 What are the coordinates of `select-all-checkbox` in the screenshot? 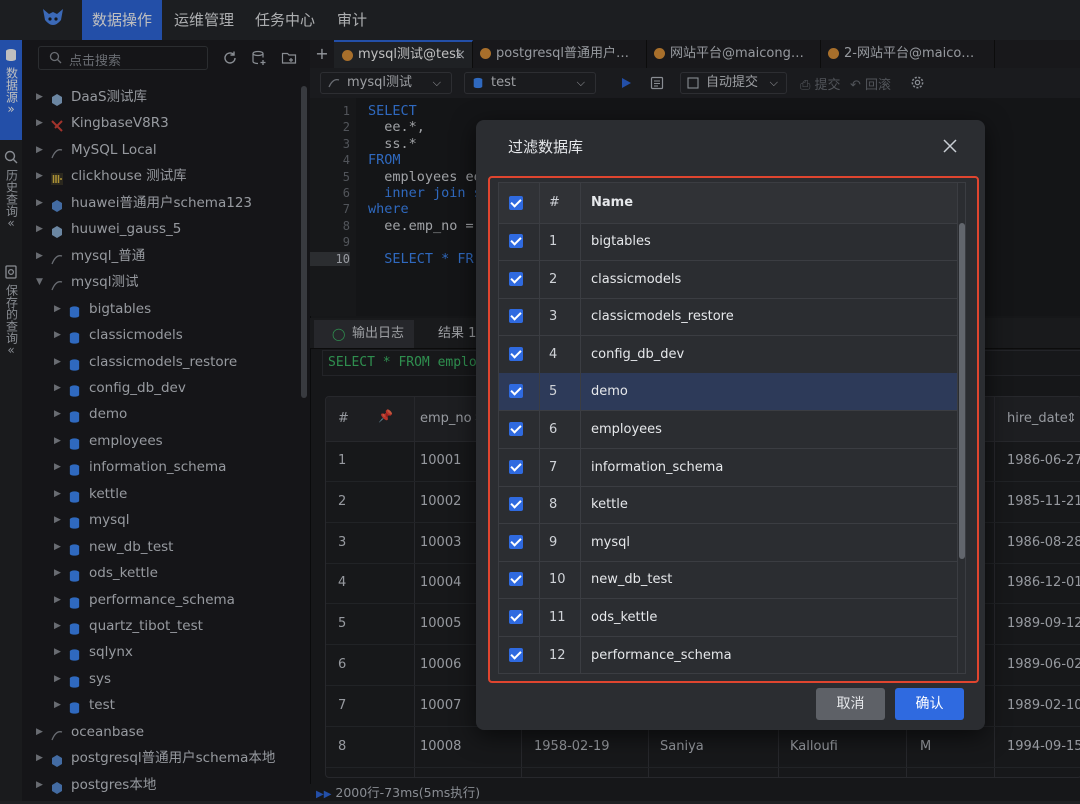 It's located at (516, 203).